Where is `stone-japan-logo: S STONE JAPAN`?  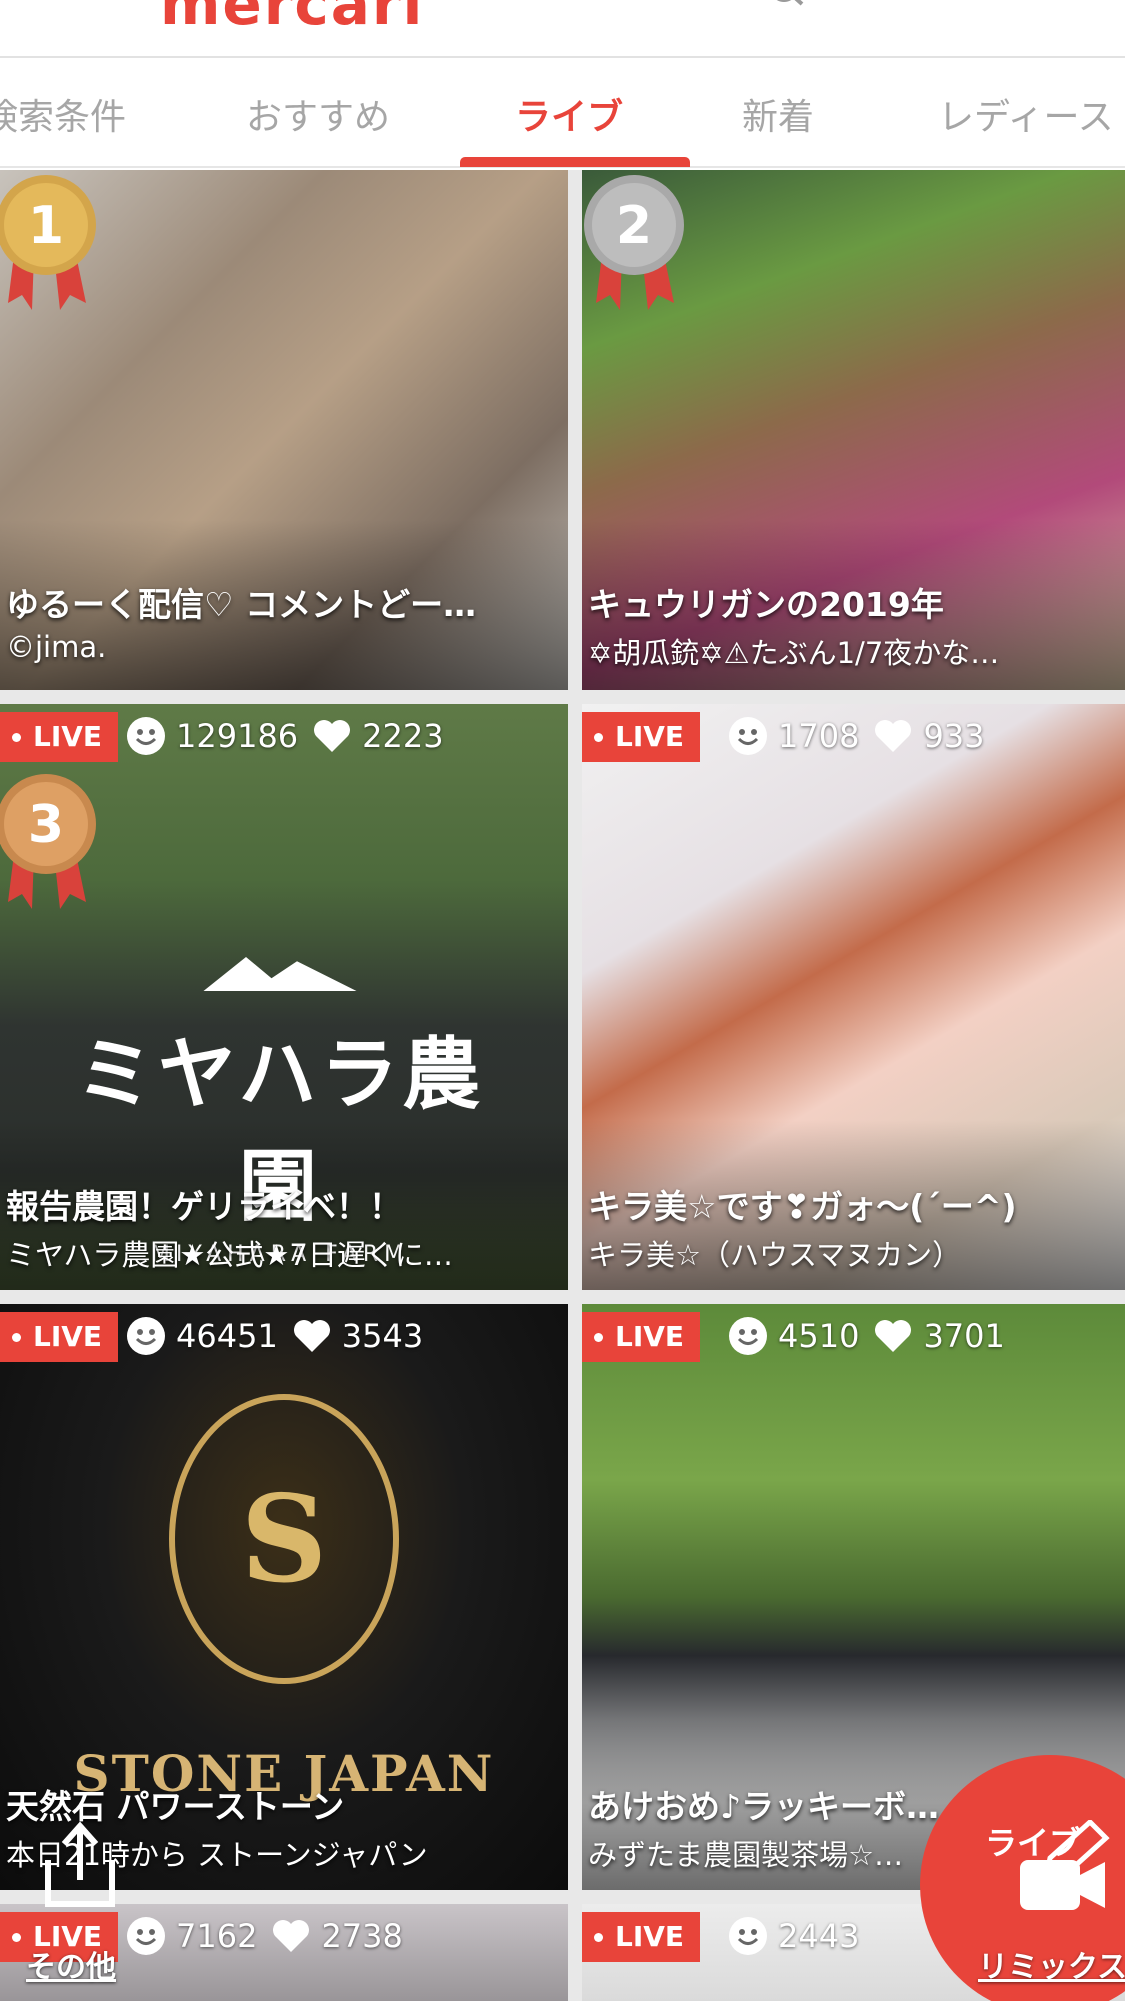
stone-japan-logo: S STONE JAPAN is located at coordinates (284, 1598).